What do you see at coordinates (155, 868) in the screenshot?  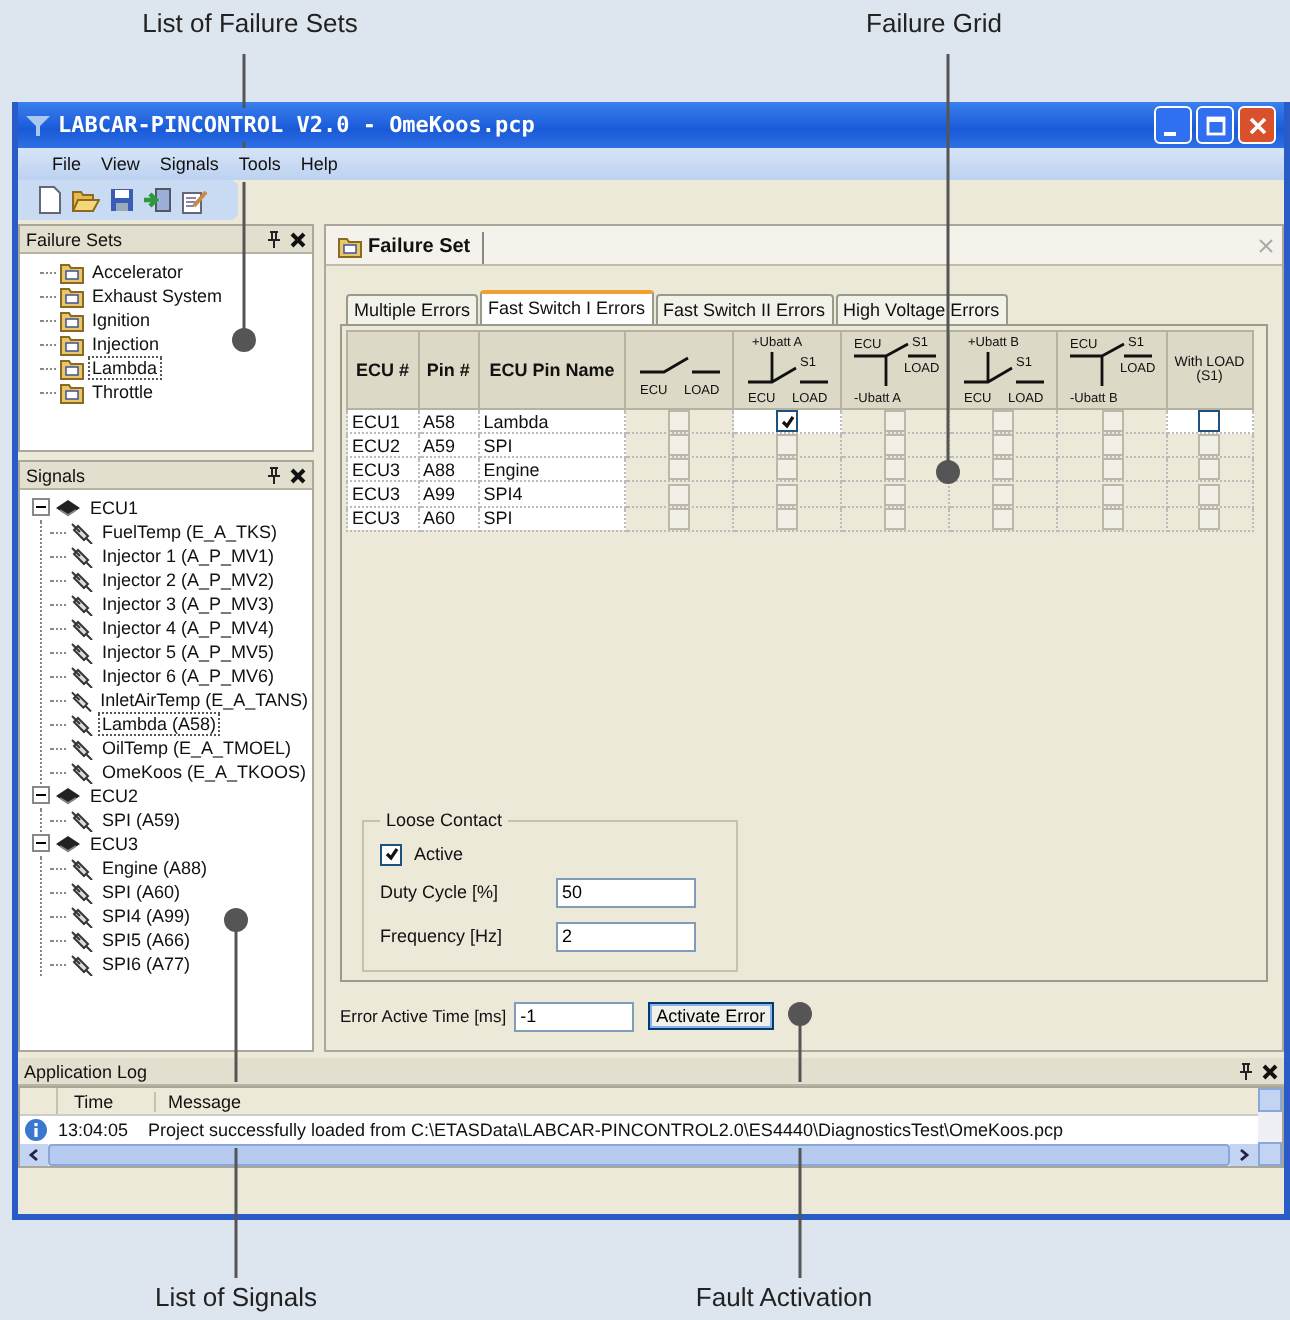 I see `tree-item: Engine (A88)` at bounding box center [155, 868].